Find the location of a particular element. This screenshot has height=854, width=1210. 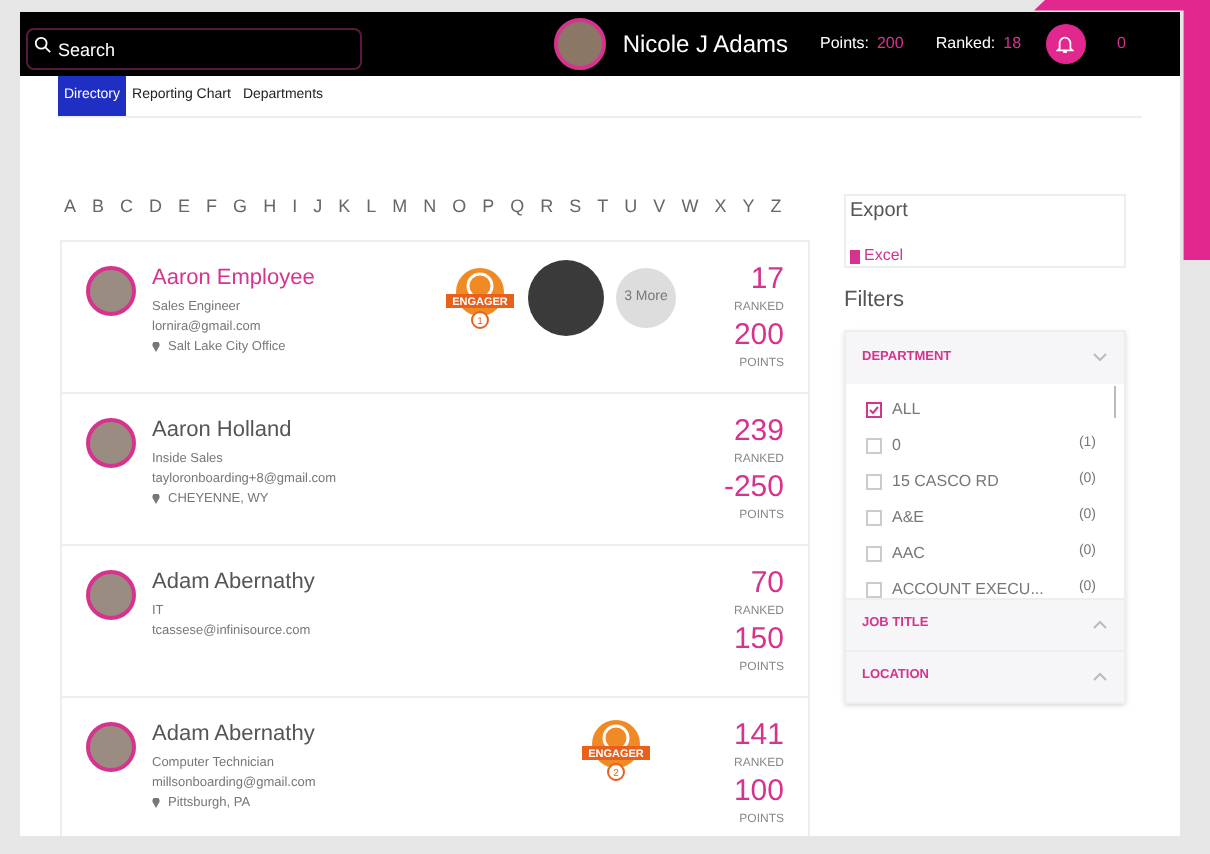

alphabet-letter: X is located at coordinates (720, 207).